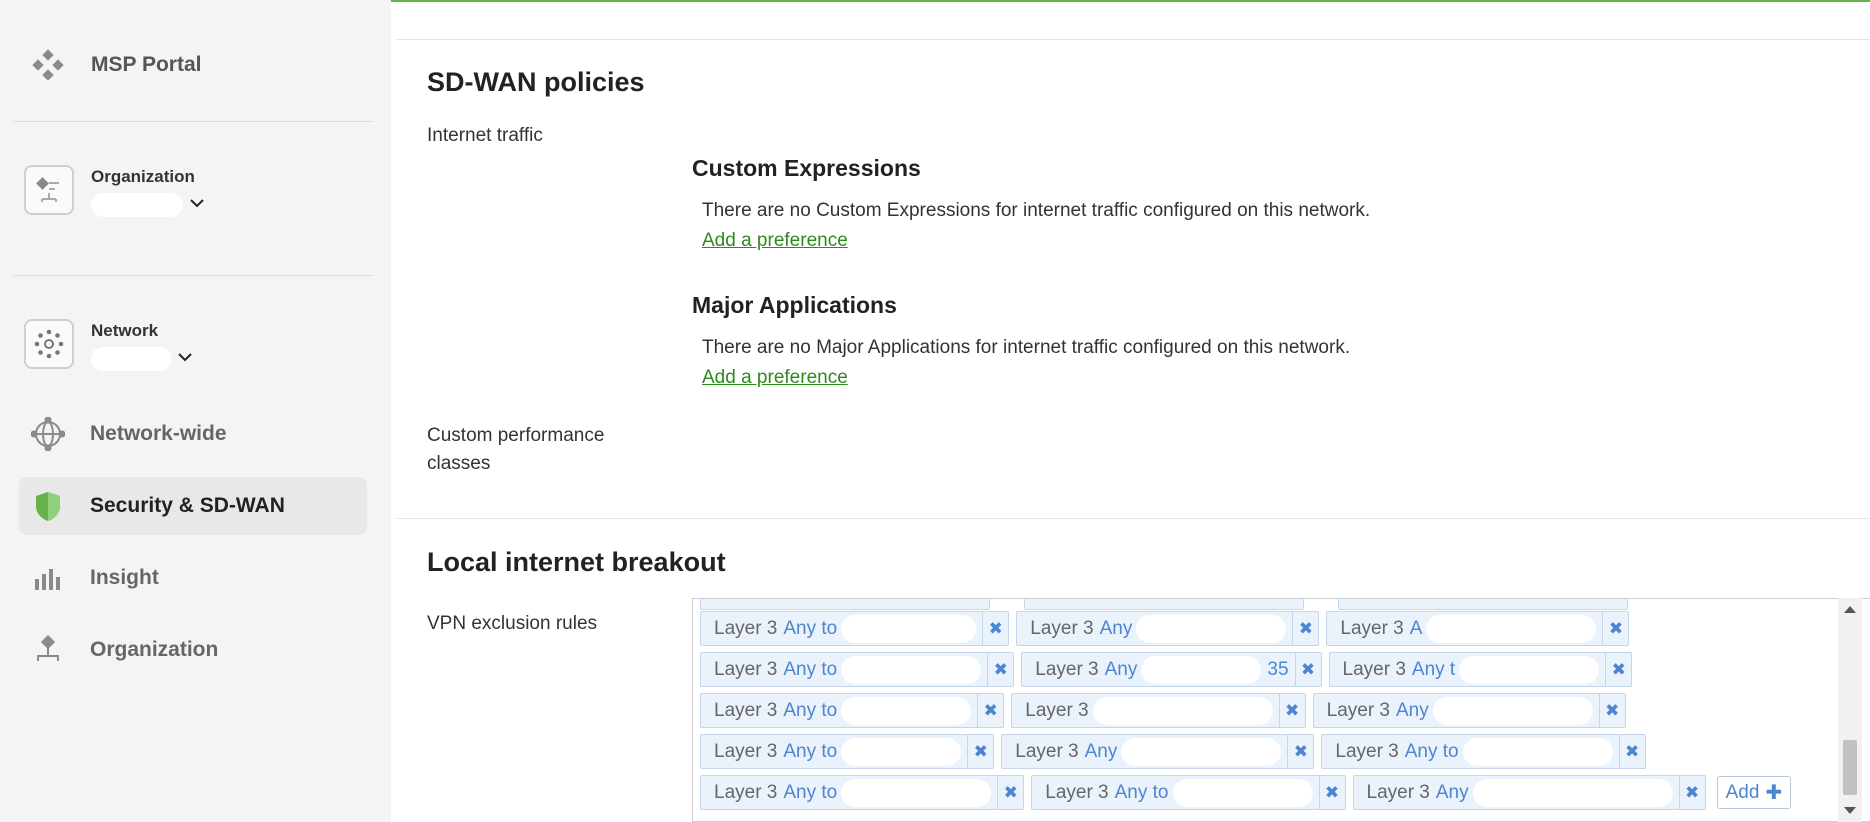 The height and width of the screenshot is (822, 1870). What do you see at coordinates (49, 190) in the screenshot?
I see `organization-scope-icon` at bounding box center [49, 190].